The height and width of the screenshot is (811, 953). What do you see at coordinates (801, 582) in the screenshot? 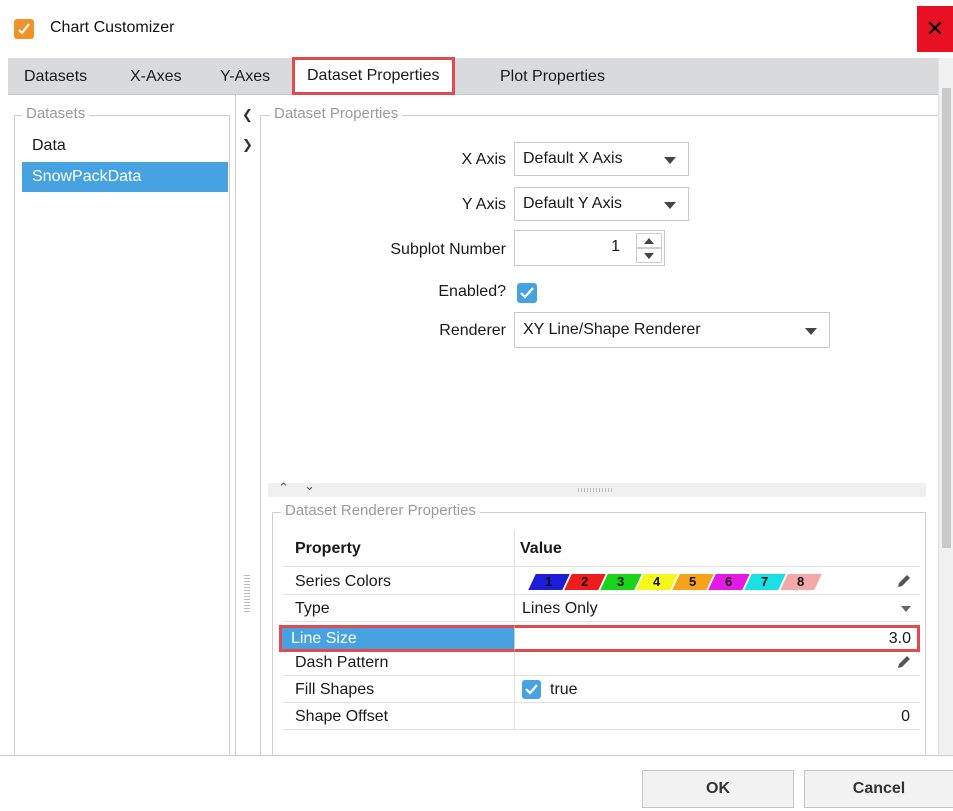
I see `series-color-swatch: 8` at bounding box center [801, 582].